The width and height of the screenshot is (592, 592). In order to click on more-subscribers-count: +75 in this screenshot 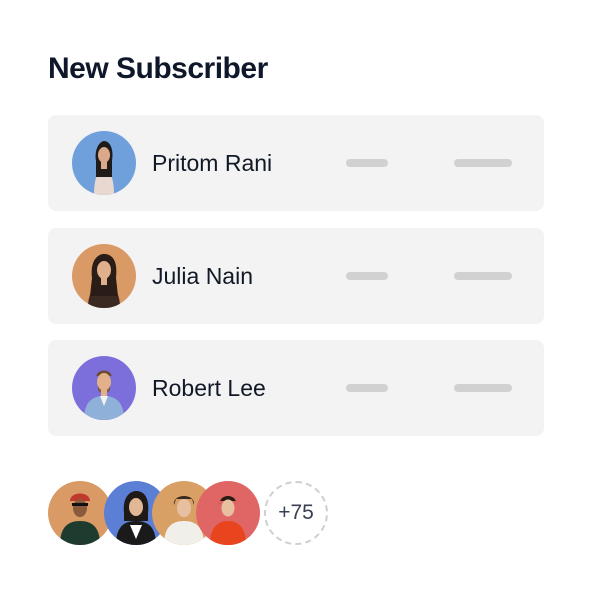, I will do `click(296, 513)`.